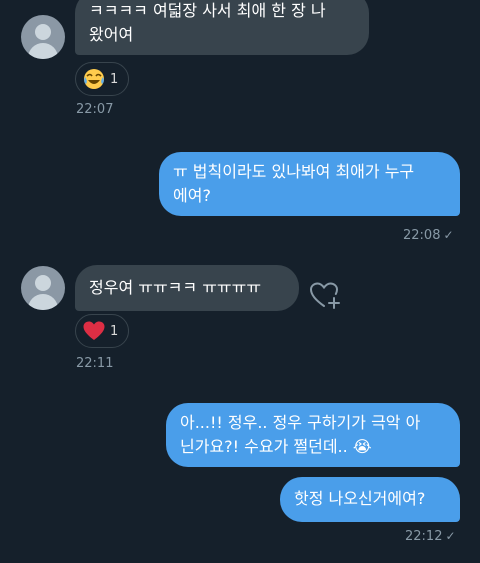  Describe the element at coordinates (94, 79) in the screenshot. I see `joy-face-icon` at that location.